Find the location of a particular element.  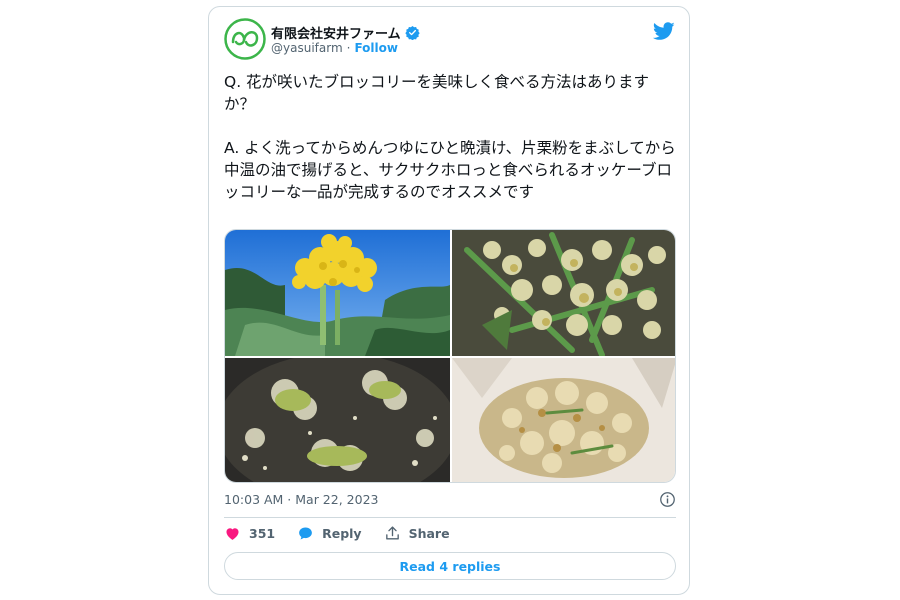

action-bar: 351 Reply Share is located at coordinates (337, 533).